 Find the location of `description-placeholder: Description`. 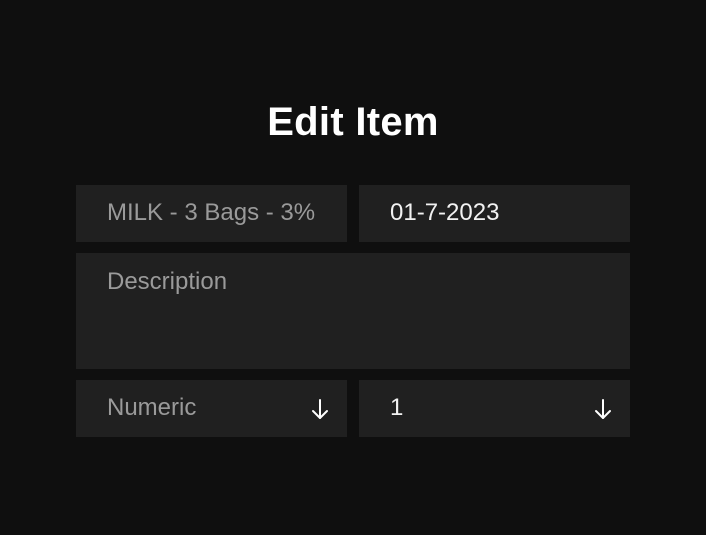

description-placeholder: Description is located at coordinates (167, 281).